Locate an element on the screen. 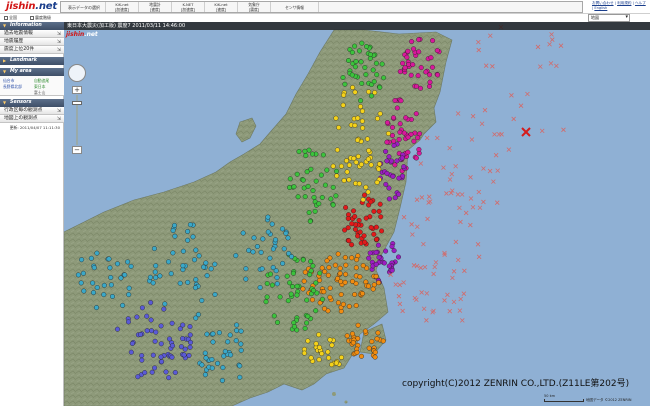  zoom-out-button: − is located at coordinates (77, 150).